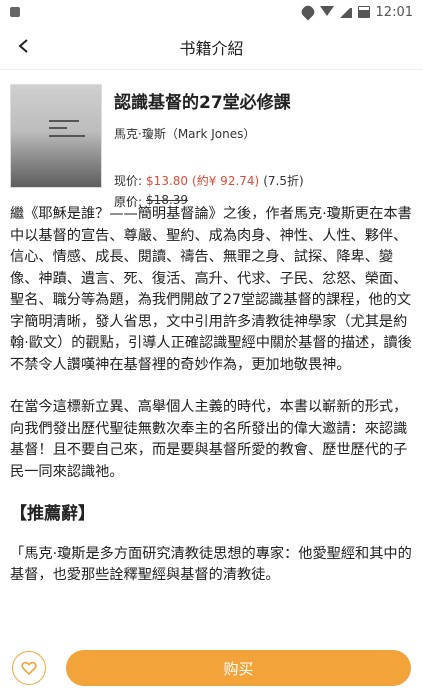 This screenshot has height=700, width=423. I want to click on wifi-icon, so click(326, 12).